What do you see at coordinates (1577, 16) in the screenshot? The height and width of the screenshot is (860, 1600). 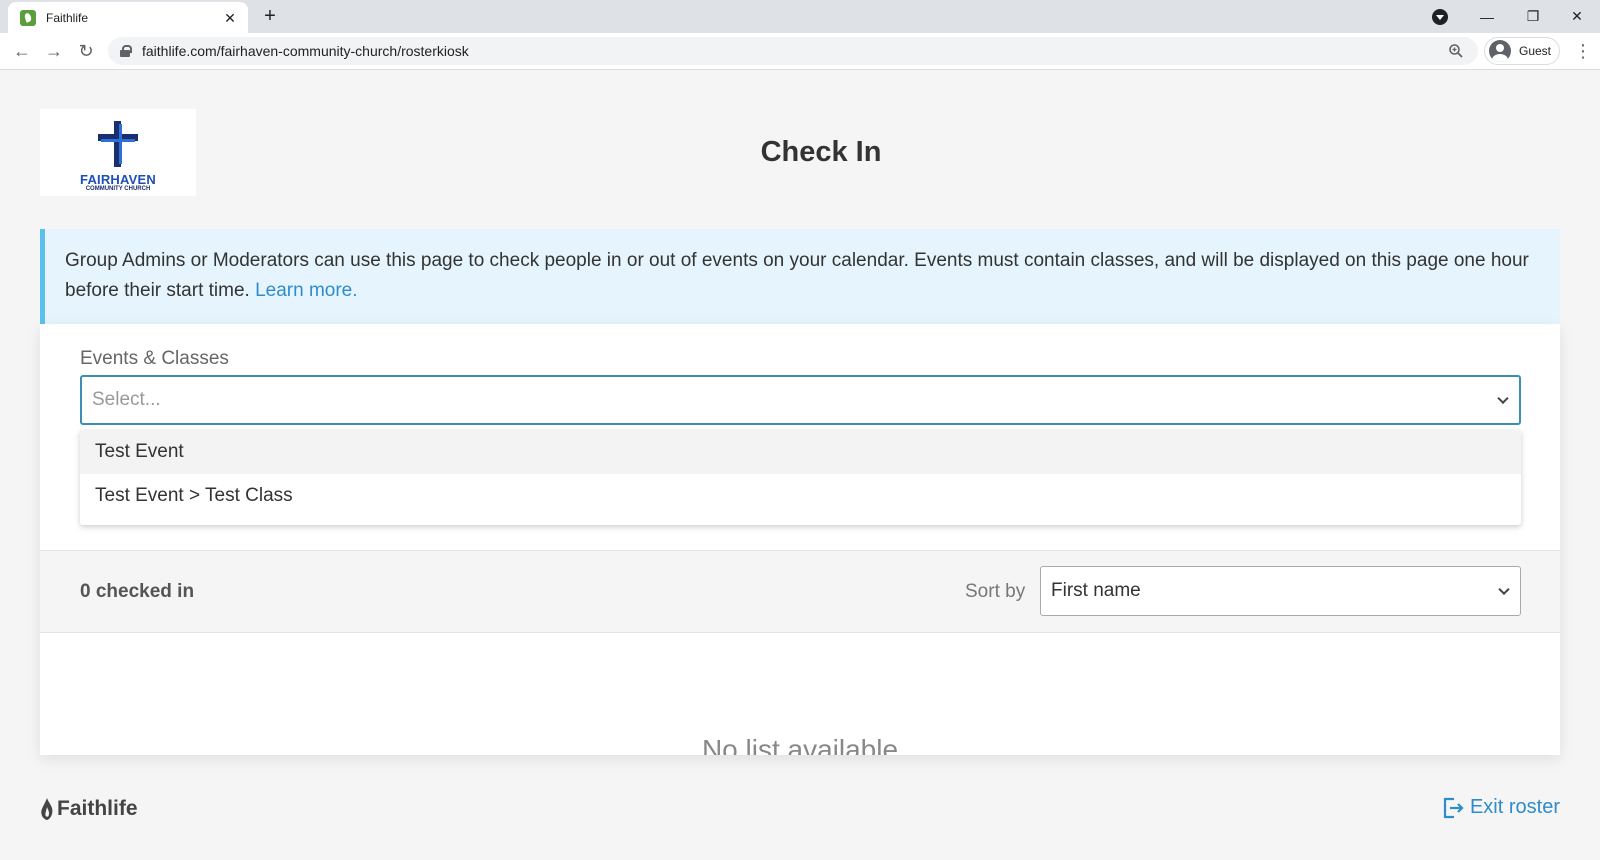 I see `close-window-button: ✕` at bounding box center [1577, 16].